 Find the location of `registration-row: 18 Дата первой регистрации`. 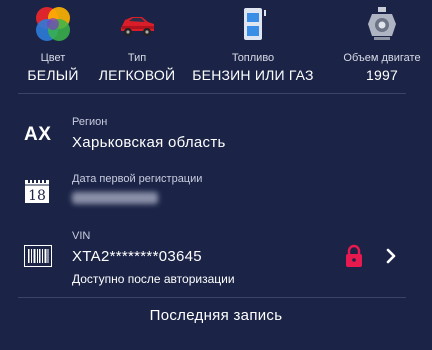

registration-row: 18 Дата первой регистрации is located at coordinates (216, 191).